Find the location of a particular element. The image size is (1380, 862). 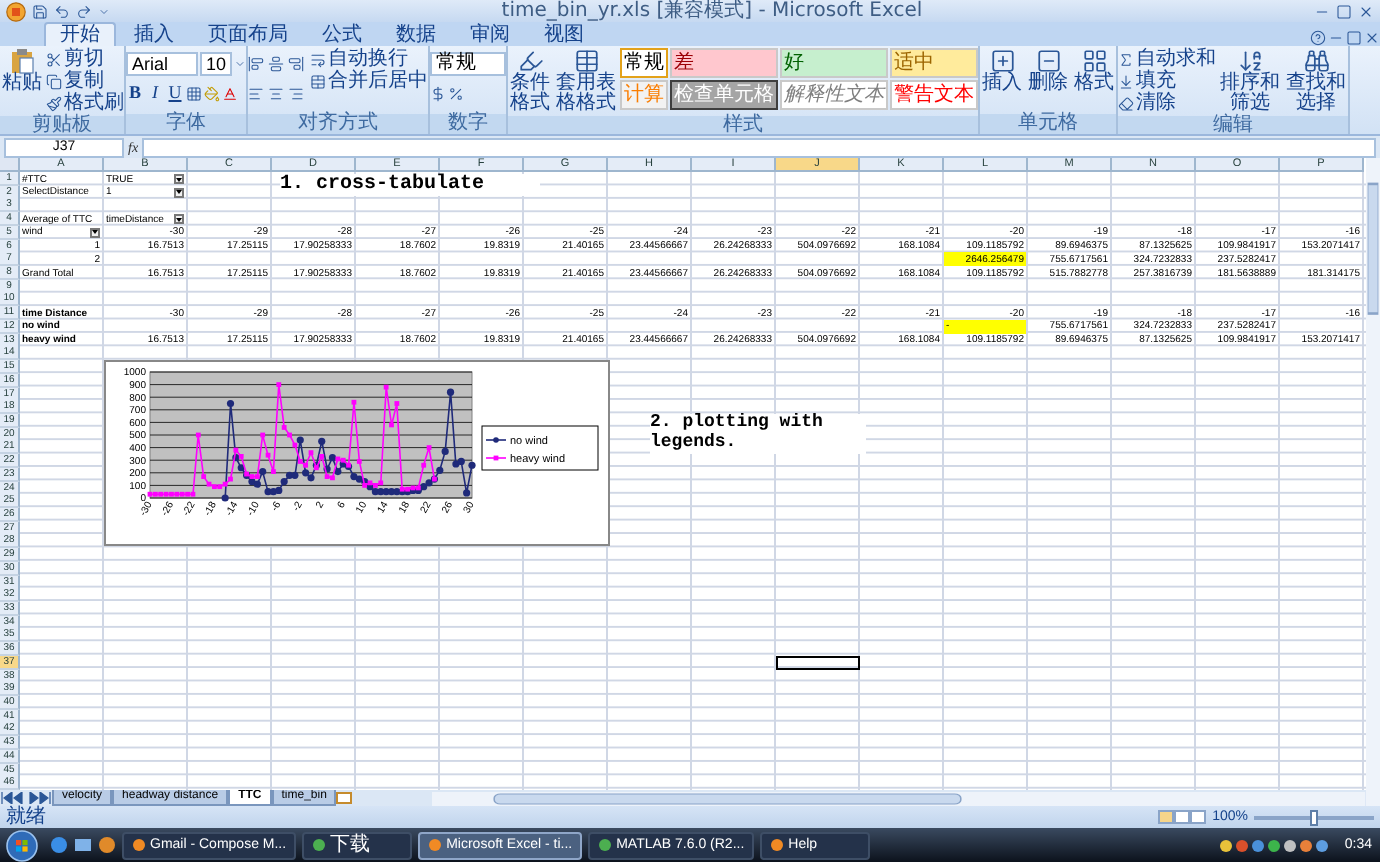

group-label: 数字 is located at coordinates (468, 124).